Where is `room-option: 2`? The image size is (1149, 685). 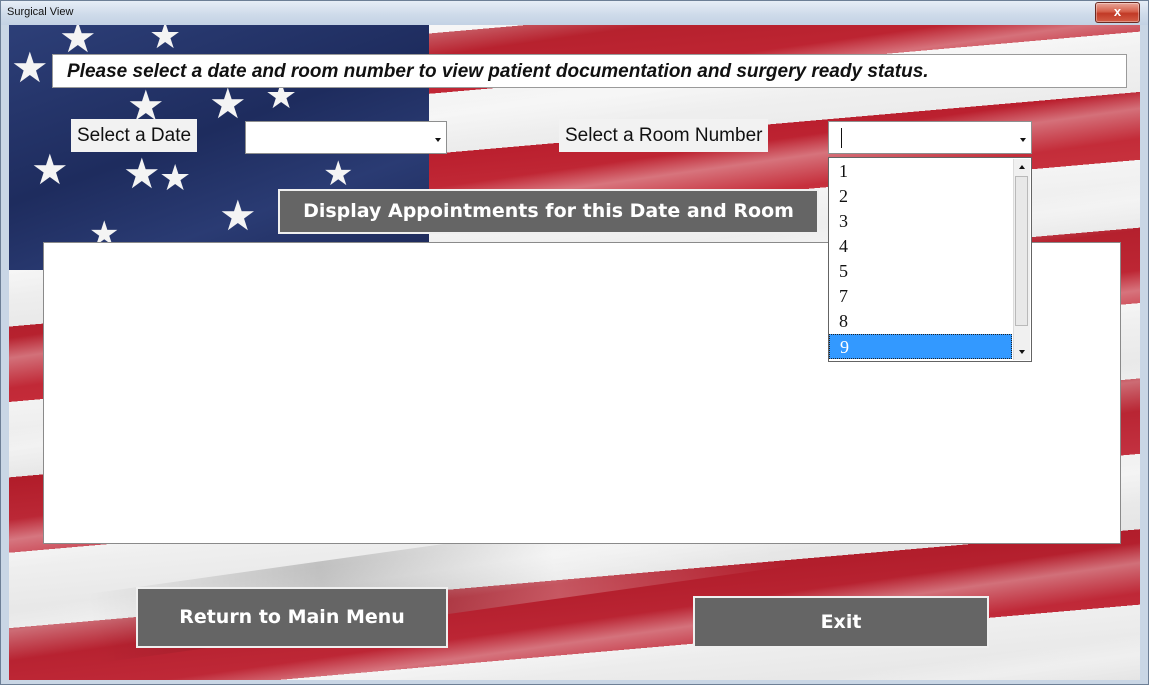
room-option: 2 is located at coordinates (920, 196).